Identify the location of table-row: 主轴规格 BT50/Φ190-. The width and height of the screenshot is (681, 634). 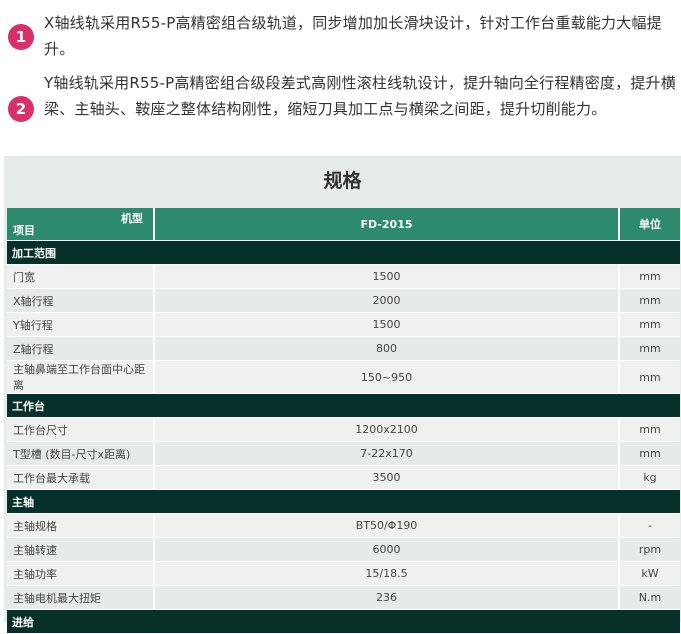
(343, 525).